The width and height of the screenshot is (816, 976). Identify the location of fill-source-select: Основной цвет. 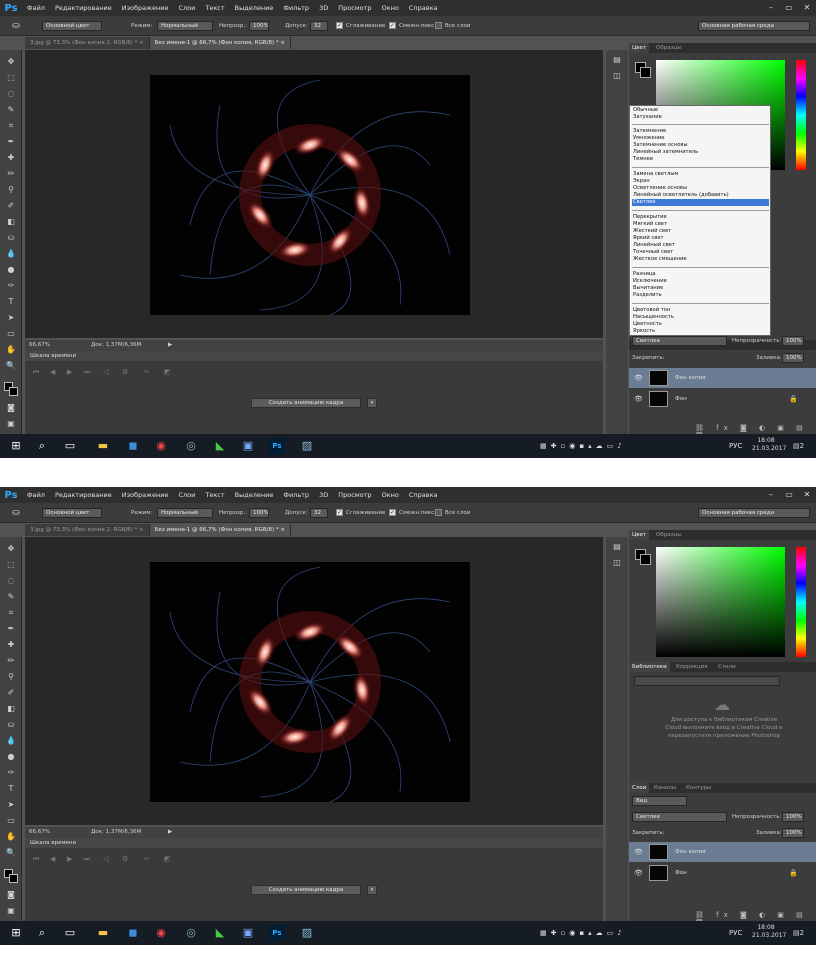
(72, 26).